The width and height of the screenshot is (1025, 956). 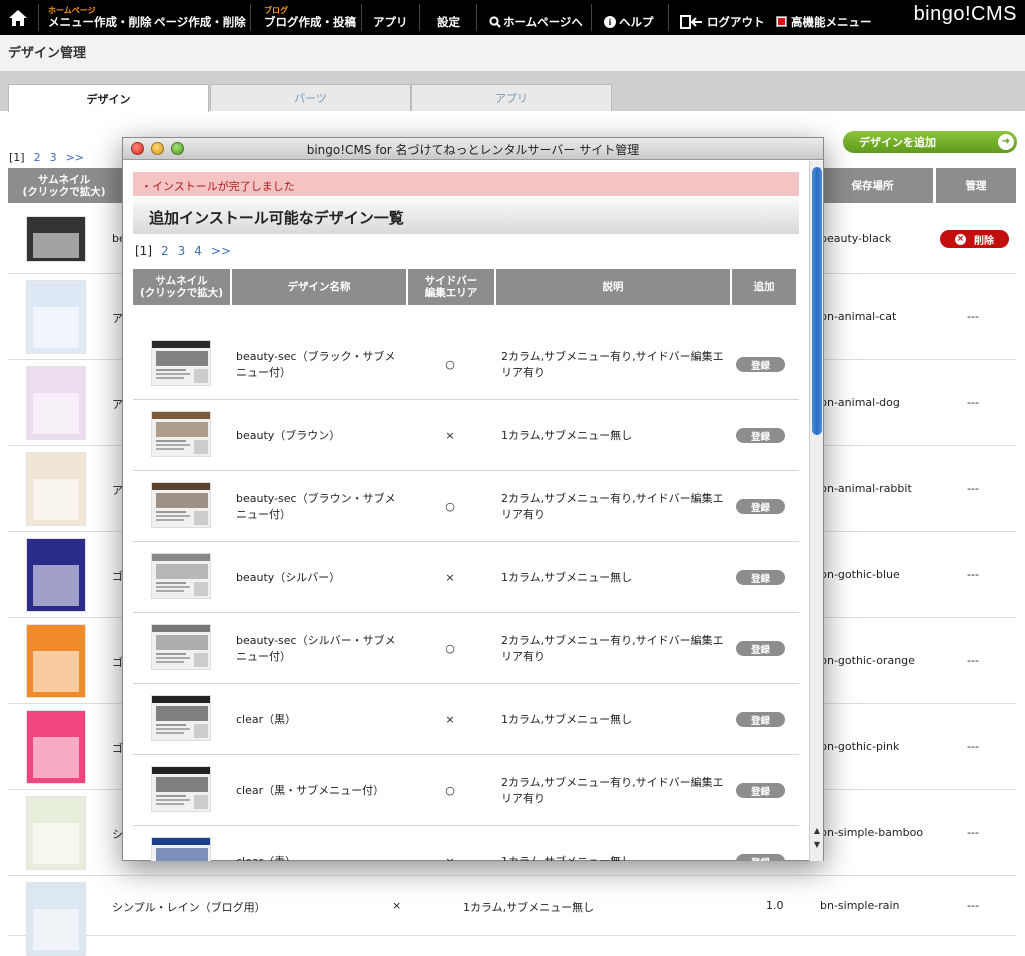 I want to click on nav-settings: 設定, so click(x=448, y=21).